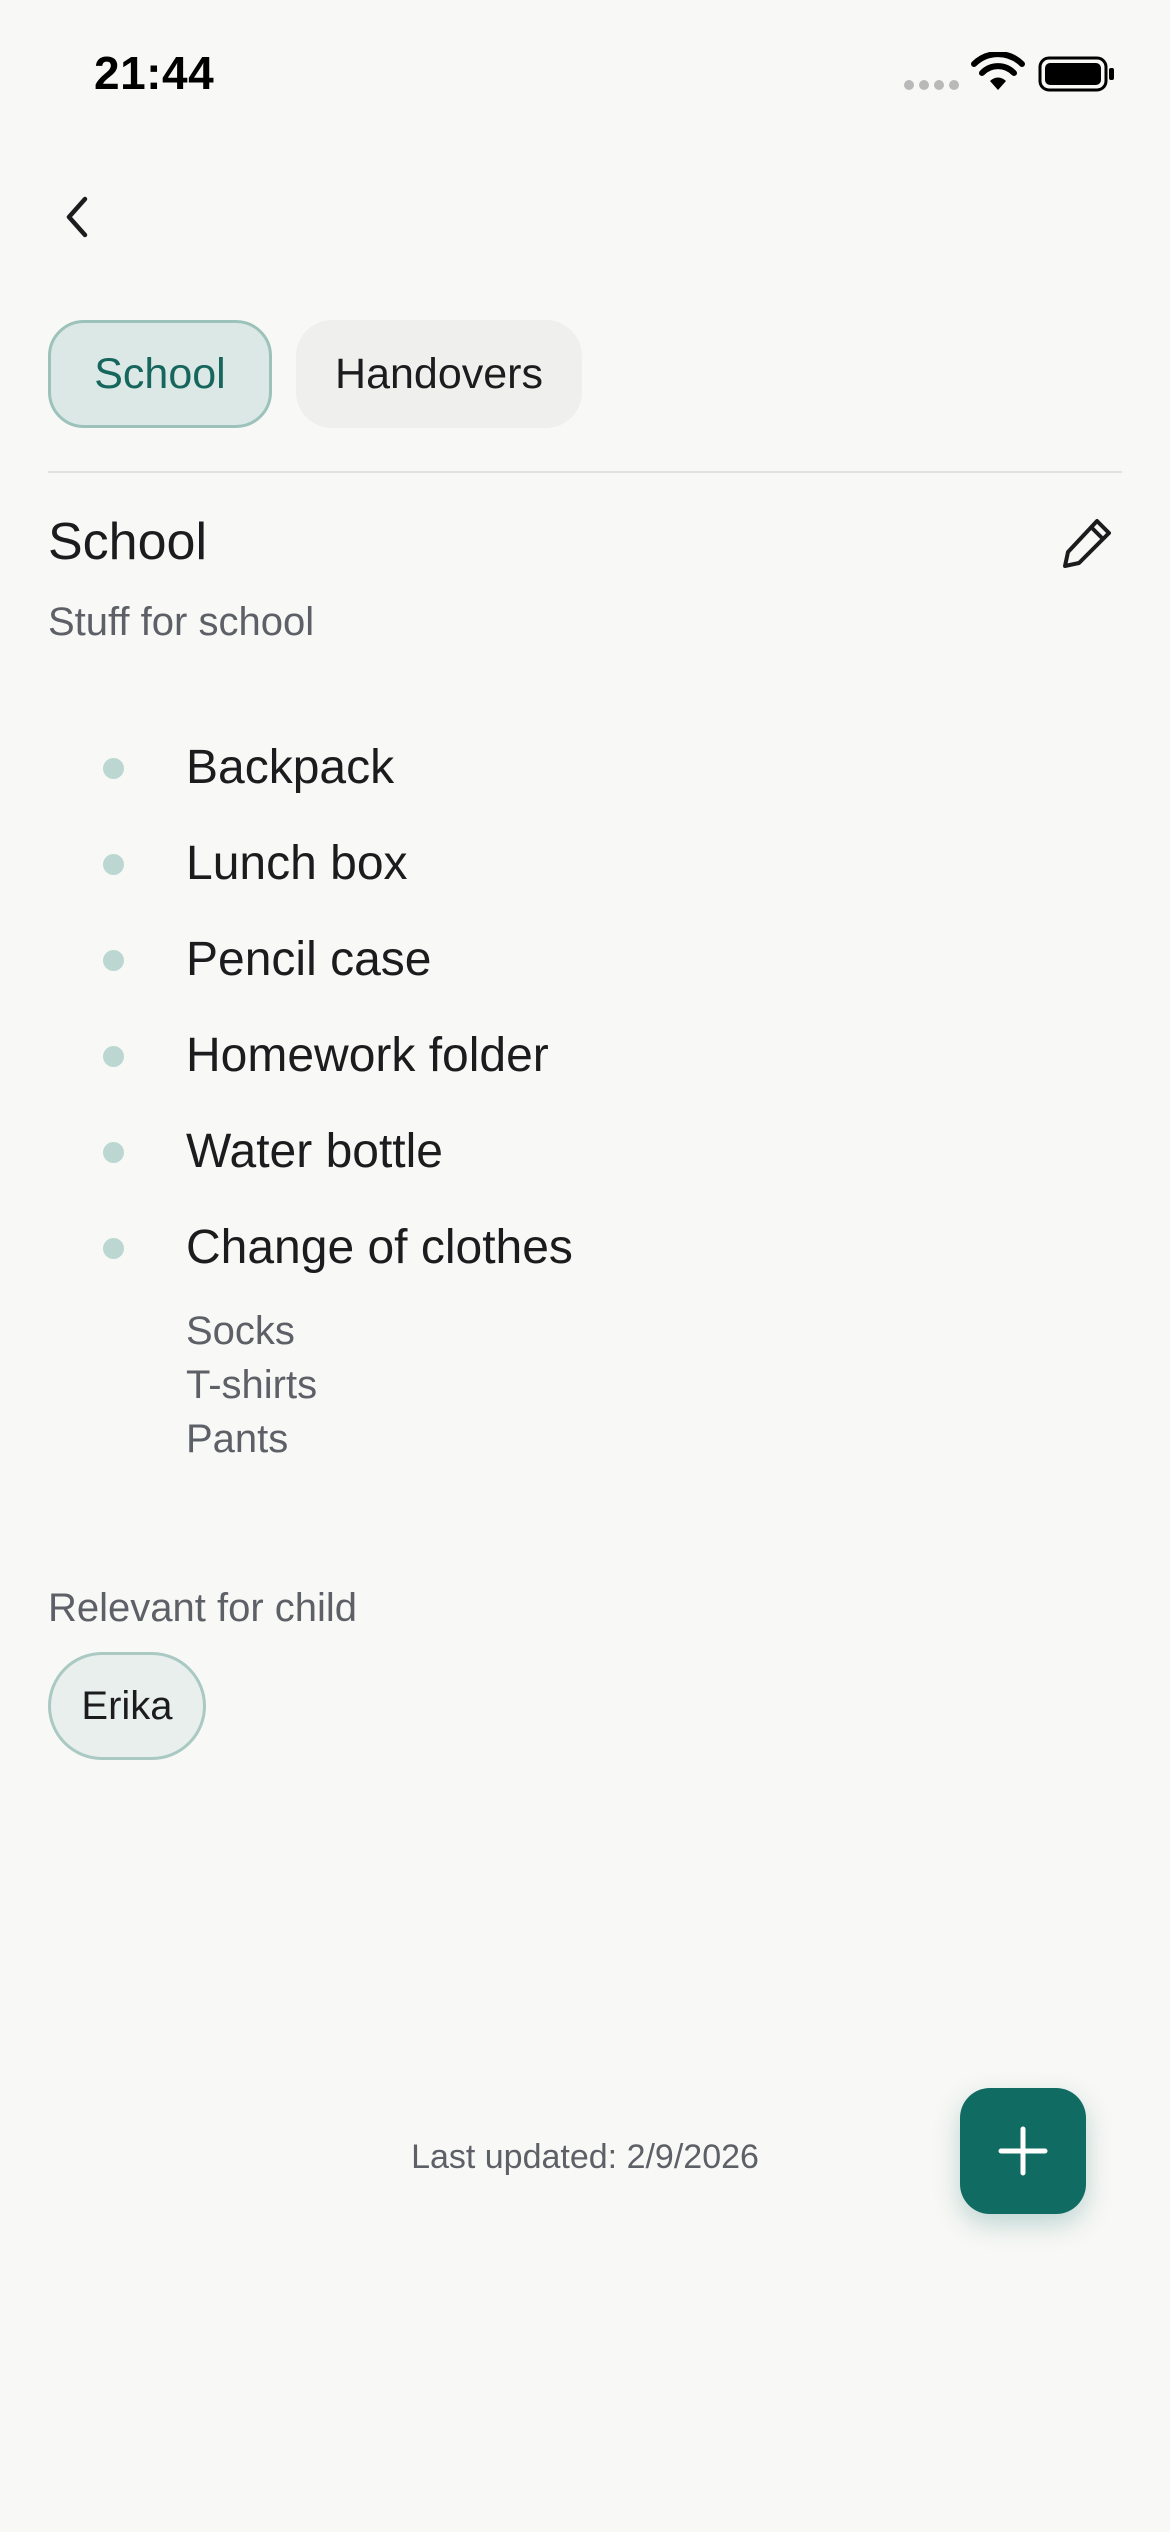 Image resolution: width=1170 pixels, height=2532 pixels. Describe the element at coordinates (290, 767) in the screenshot. I see `item-label: Backpack` at that location.